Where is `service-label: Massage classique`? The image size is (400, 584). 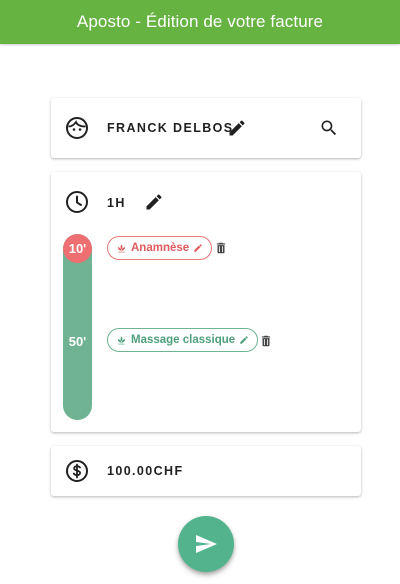 service-label: Massage classique is located at coordinates (183, 340).